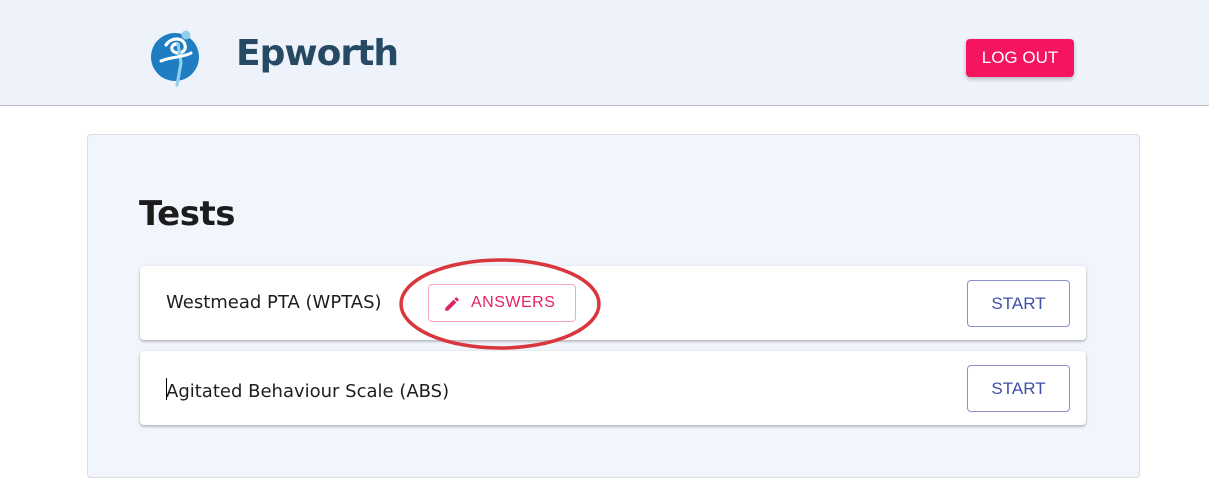 Image resolution: width=1209 pixels, height=500 pixels. Describe the element at coordinates (317, 53) in the screenshot. I see `brand-name: Epworth` at that location.